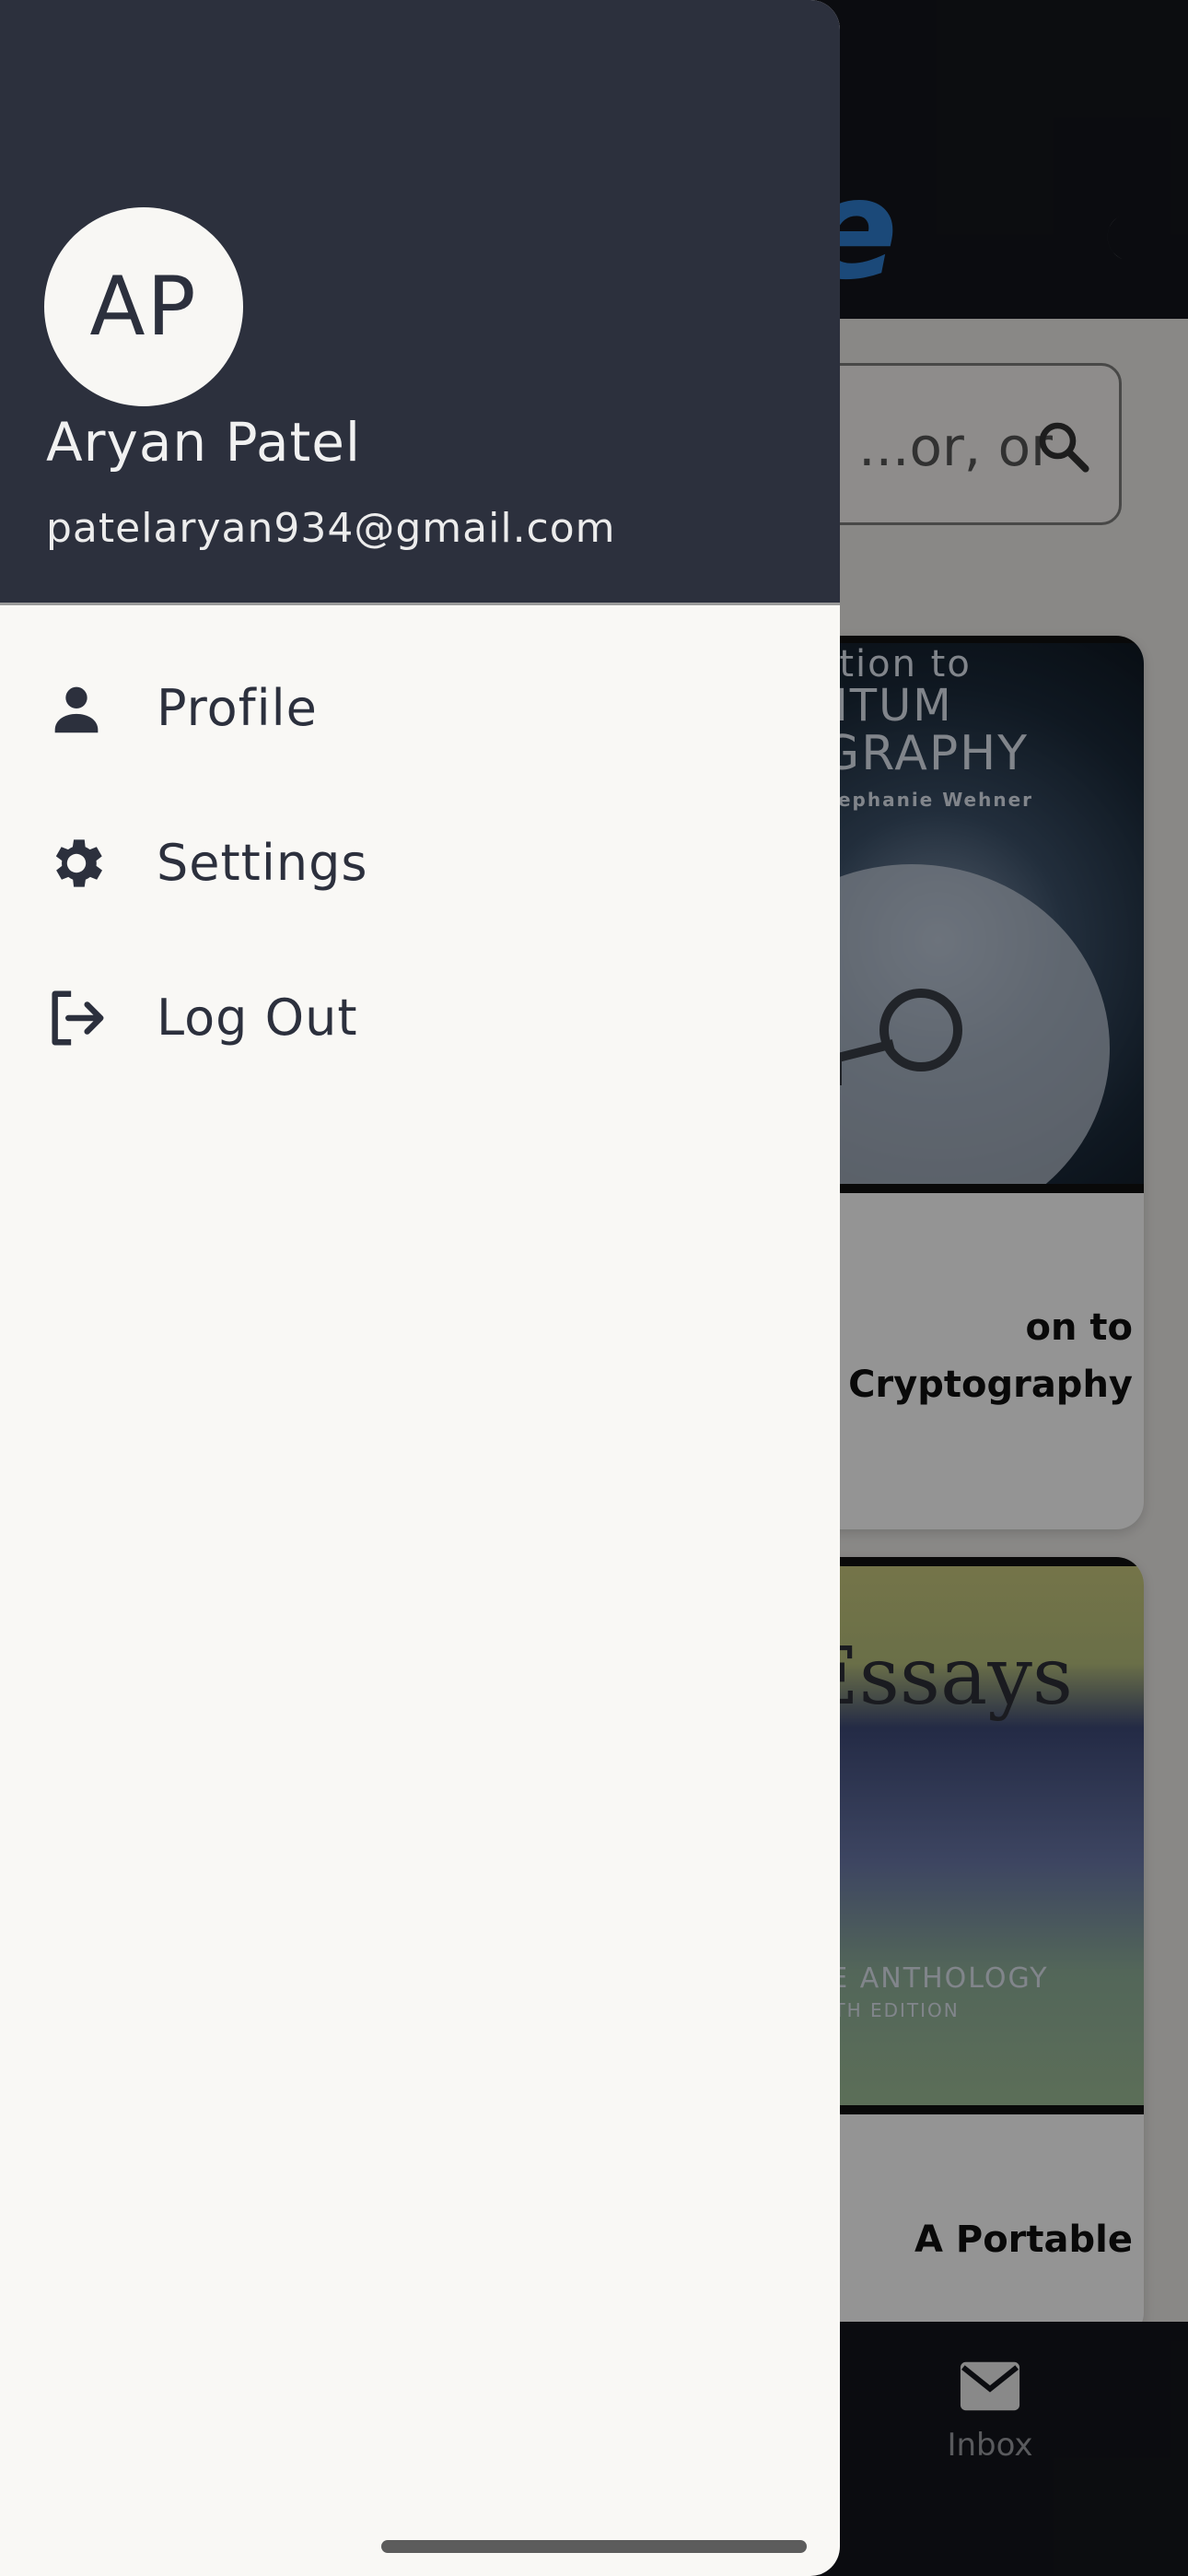 The height and width of the screenshot is (2576, 1188). Describe the element at coordinates (79, 863) in the screenshot. I see `gear-icon` at that location.